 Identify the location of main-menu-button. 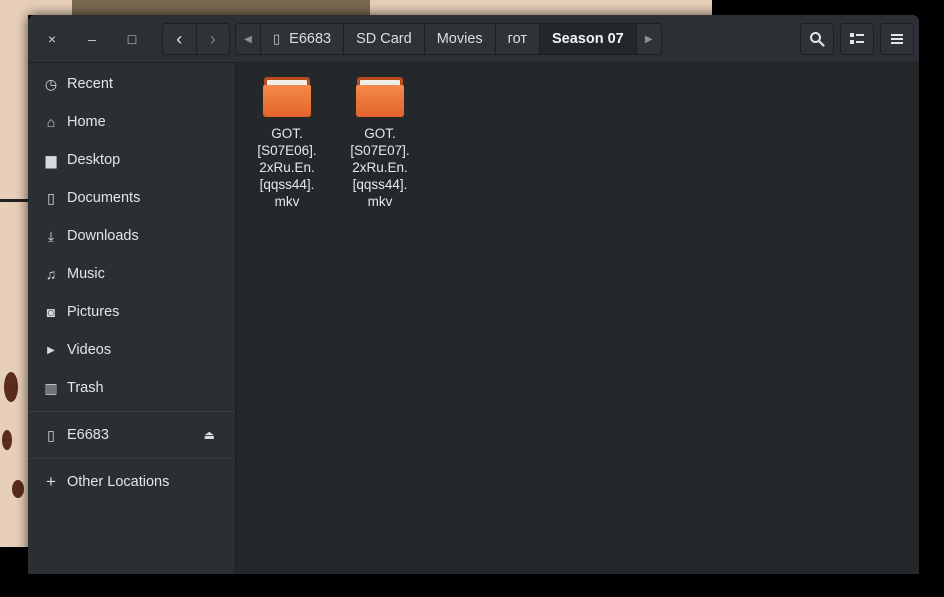
(897, 39).